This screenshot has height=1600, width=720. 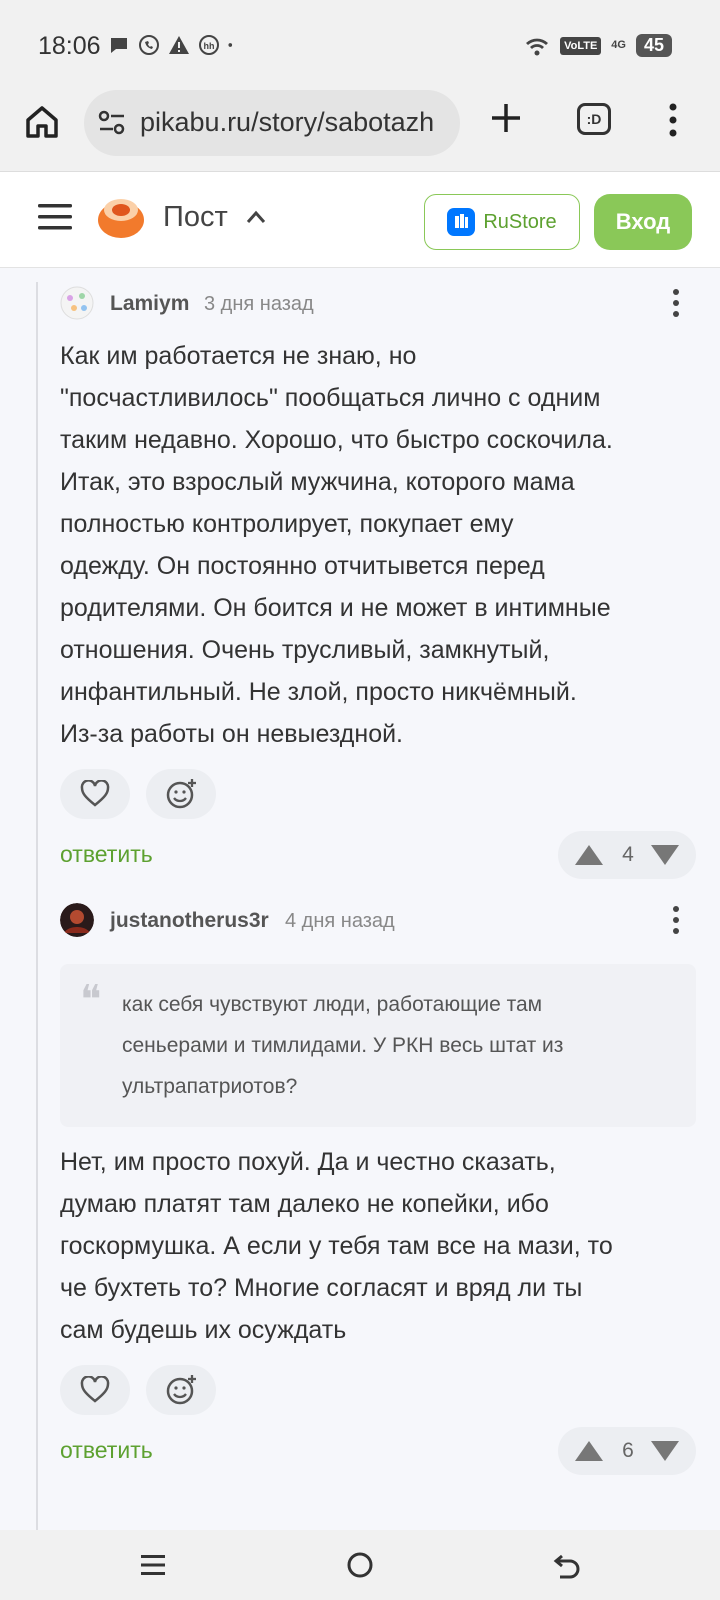 What do you see at coordinates (378, 1452) in the screenshot?
I see `comment-footer: ответить 6` at bounding box center [378, 1452].